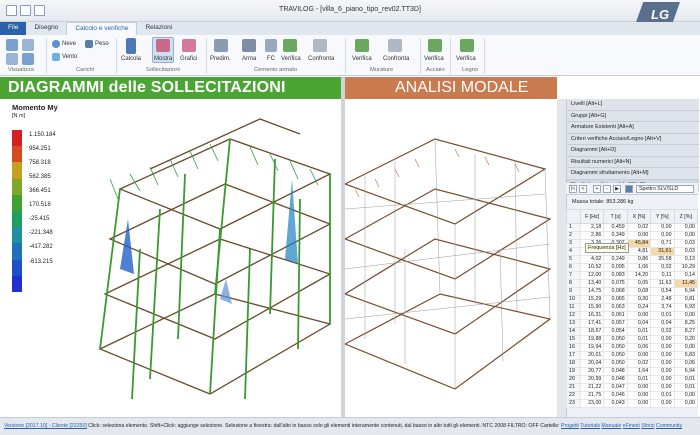 The image size is (700, 435). I want to click on table-row: 21 21,22 0,047 0,00 0,00 0,01, so click(632, 387).